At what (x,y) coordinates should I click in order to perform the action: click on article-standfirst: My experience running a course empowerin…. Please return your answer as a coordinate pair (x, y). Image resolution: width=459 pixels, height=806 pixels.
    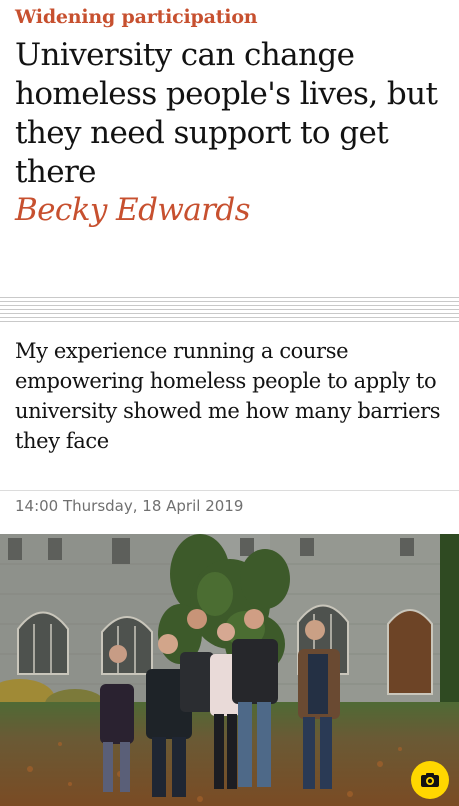
    Looking at the image, I should click on (228, 396).